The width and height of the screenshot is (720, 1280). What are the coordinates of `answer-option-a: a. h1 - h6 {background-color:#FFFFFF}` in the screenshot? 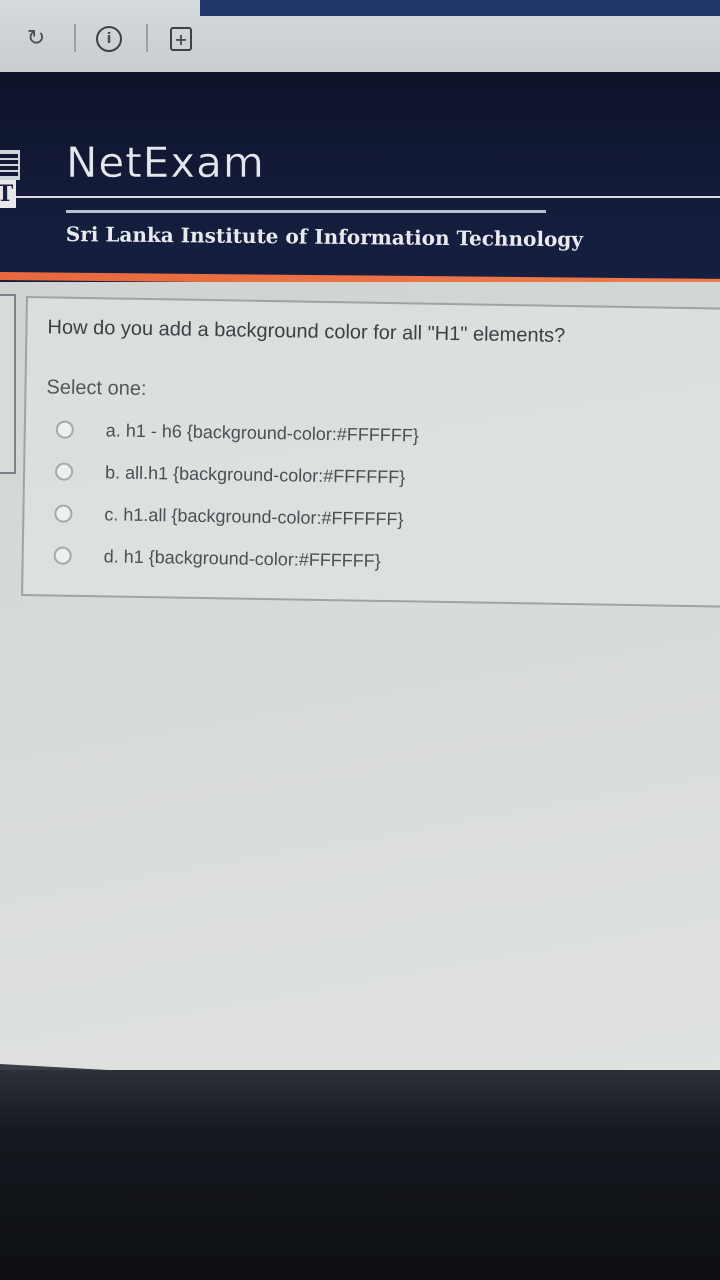 It's located at (237, 433).